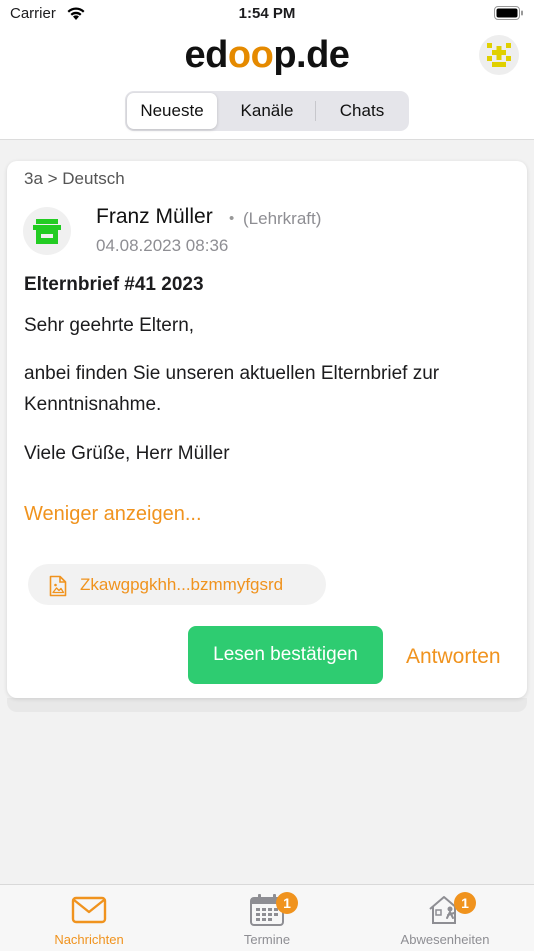 This screenshot has height=951, width=534. Describe the element at coordinates (127, 453) in the screenshot. I see `message-paragraph: Viele Grüße, Herr Müller` at that location.